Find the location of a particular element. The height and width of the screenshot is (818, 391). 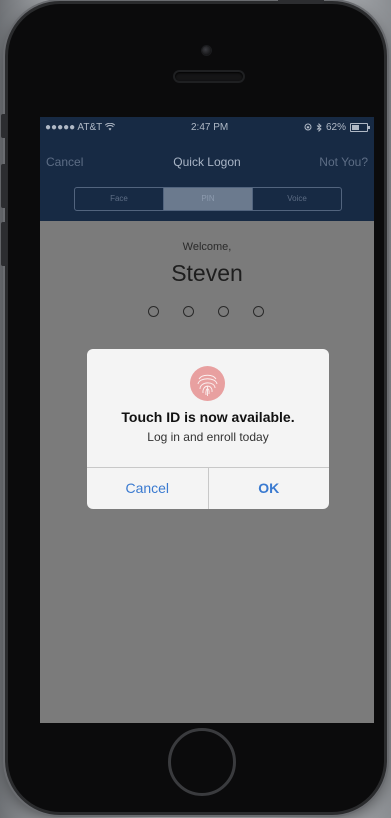

login-method-segmented-control: Face PIN Voice is located at coordinates (208, 199).